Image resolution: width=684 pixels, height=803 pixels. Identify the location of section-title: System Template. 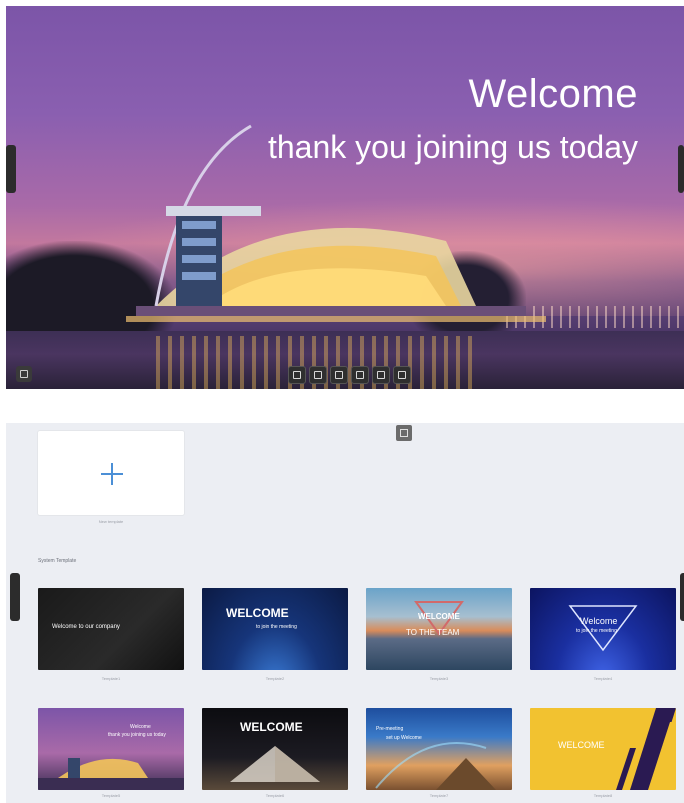
(57, 561).